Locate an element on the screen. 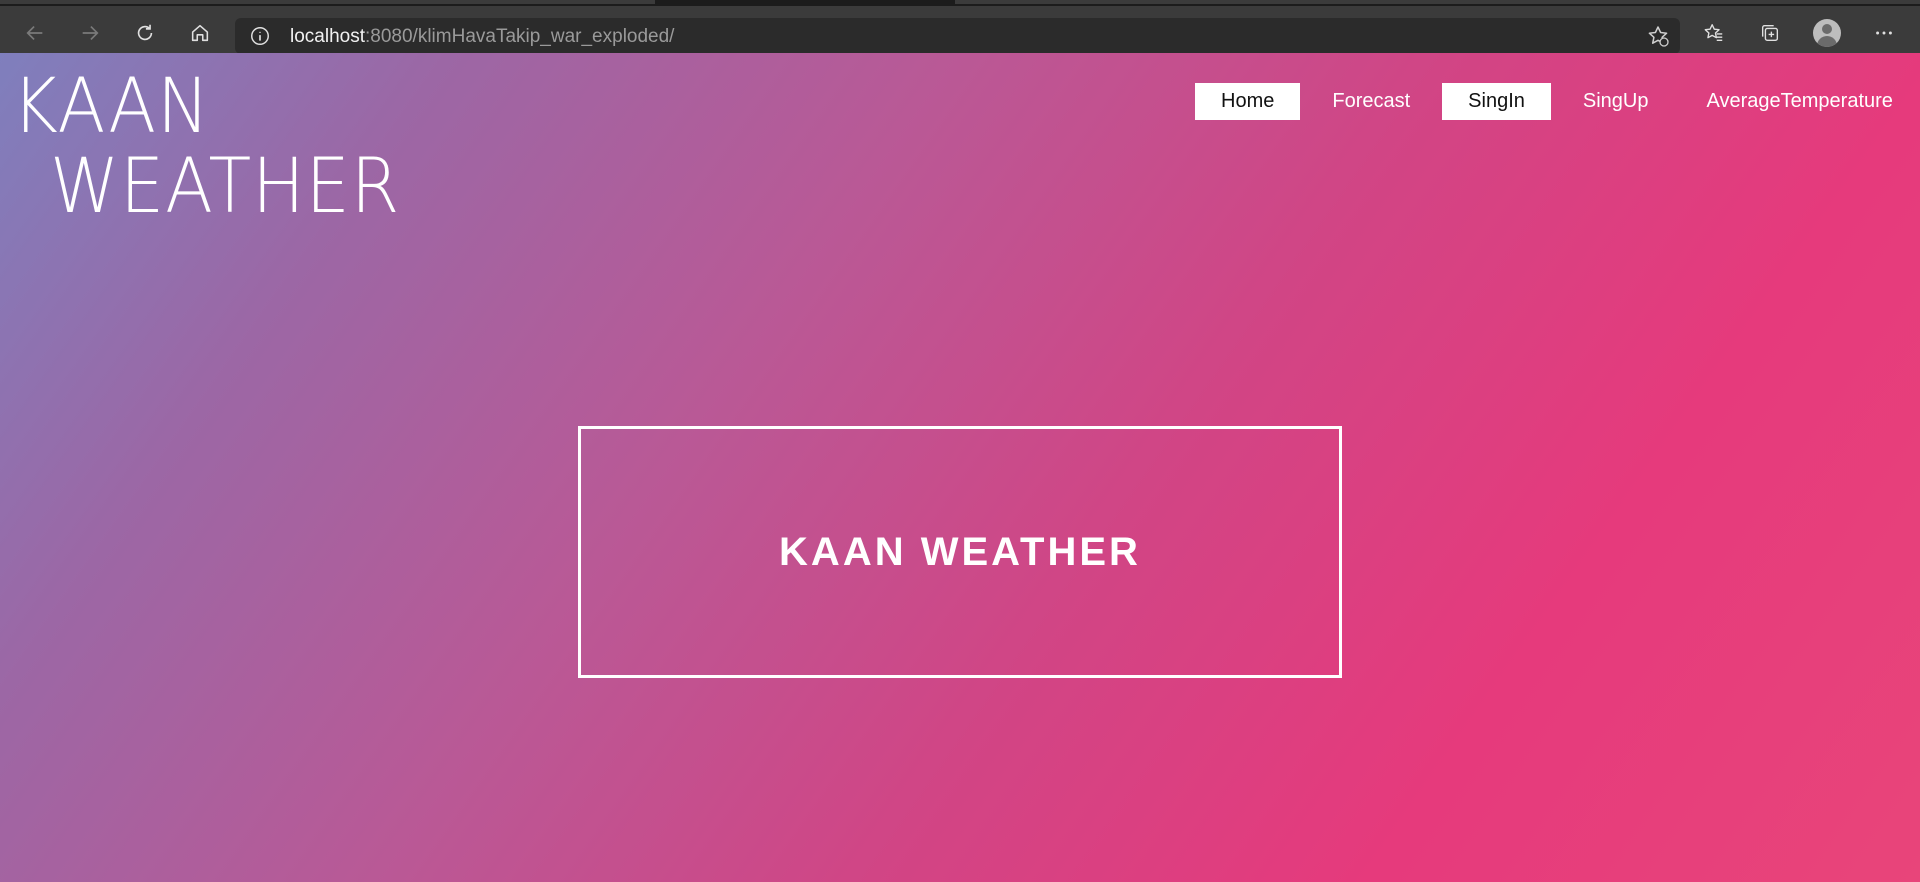 The height and width of the screenshot is (882, 1920). nav-signup: SingUp is located at coordinates (1616, 101).